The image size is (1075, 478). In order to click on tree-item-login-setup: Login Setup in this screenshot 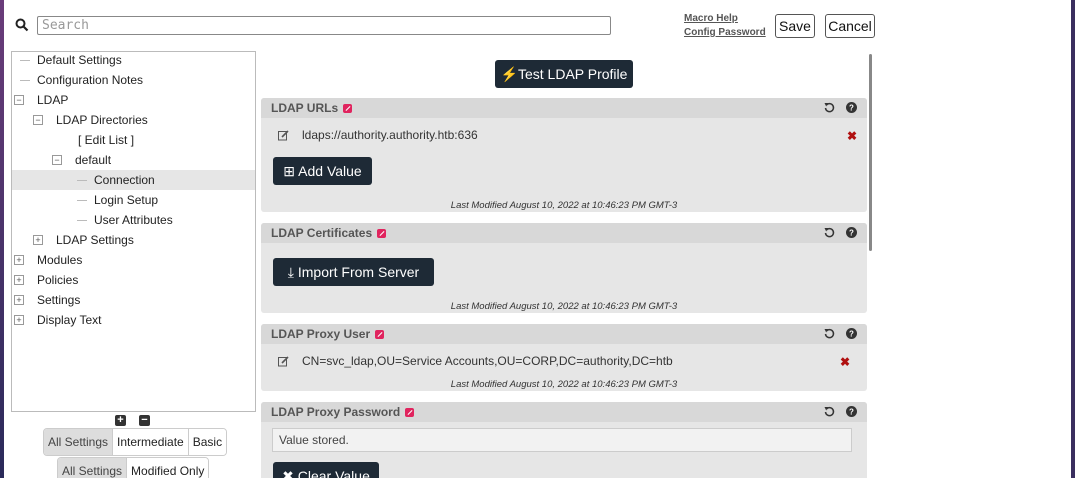, I will do `click(133, 200)`.